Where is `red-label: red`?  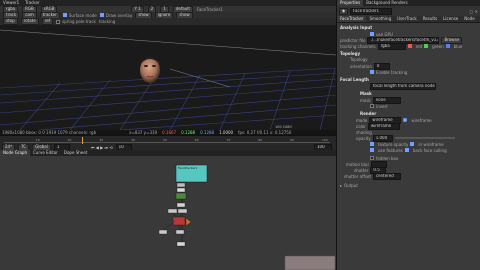
red-label: red is located at coordinates (419, 46).